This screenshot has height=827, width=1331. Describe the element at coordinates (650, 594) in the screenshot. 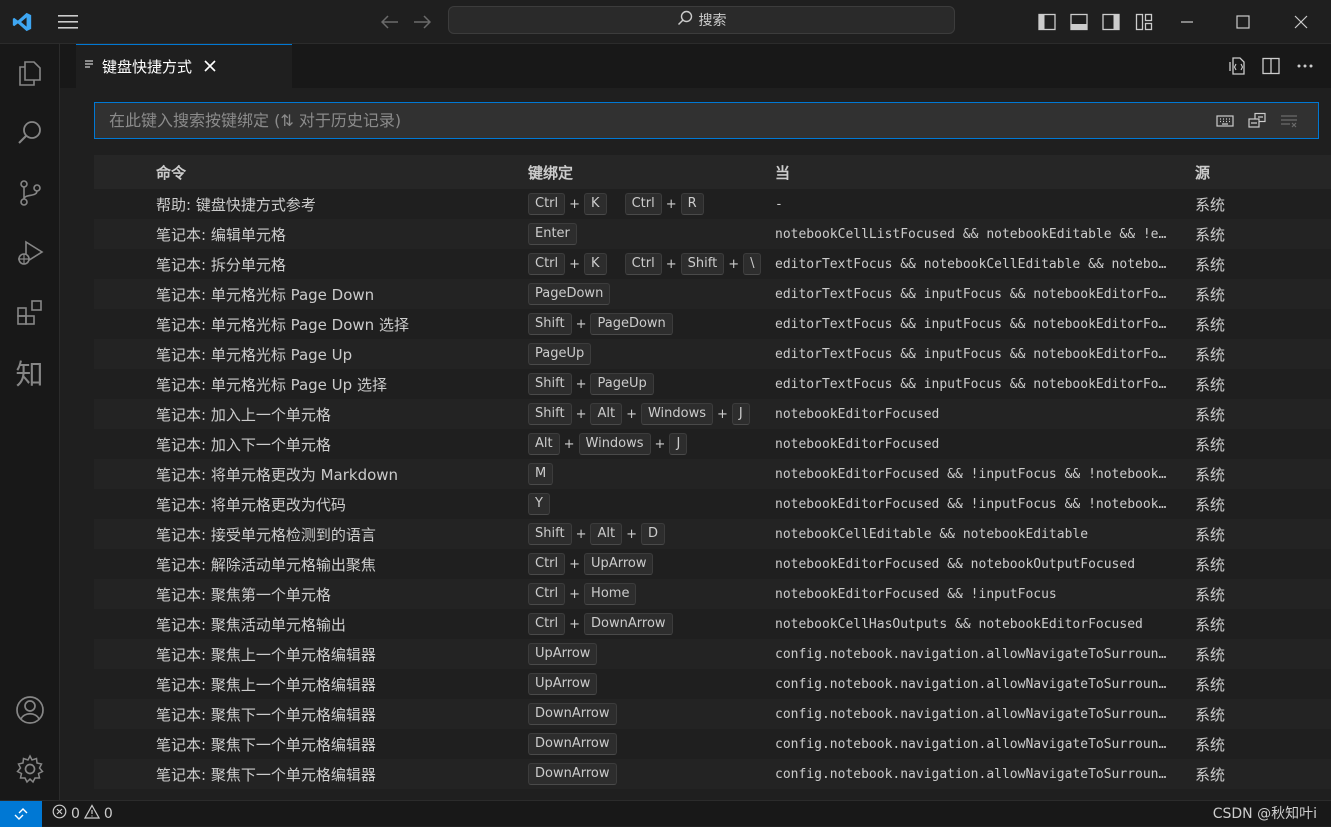

I see `keybinding-cell: Ctrl + Home` at that location.